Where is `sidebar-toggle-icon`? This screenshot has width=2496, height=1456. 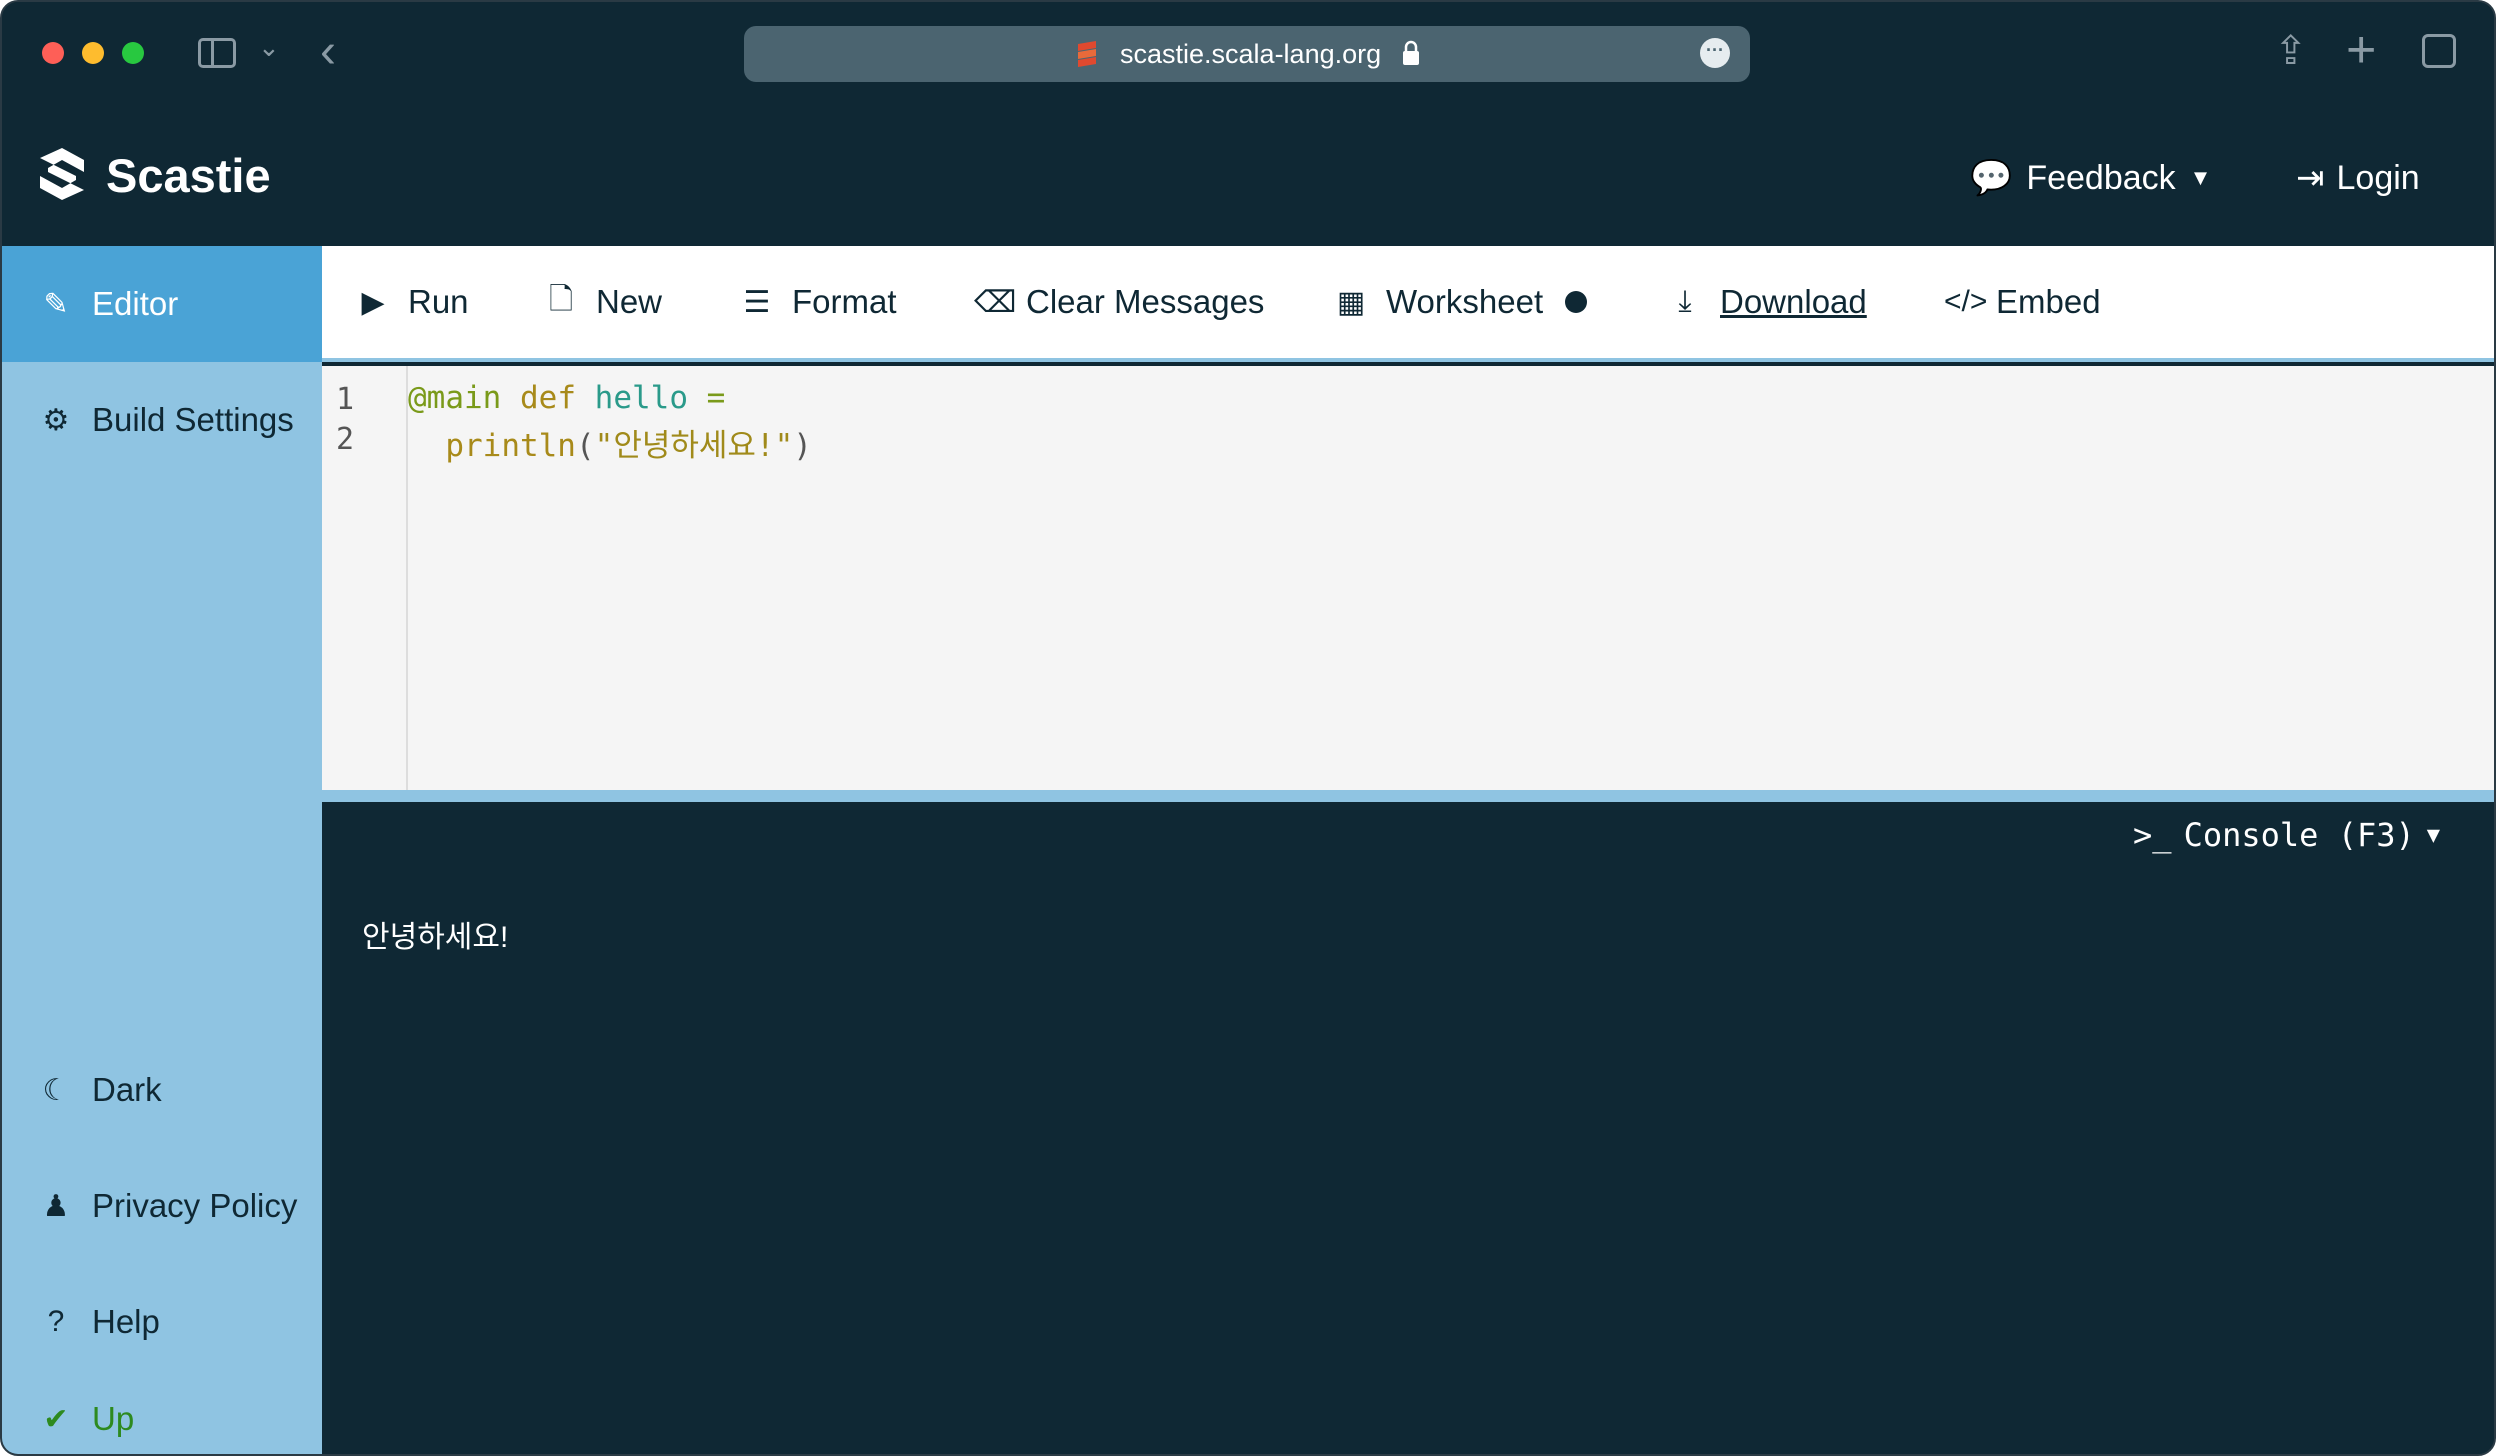
sidebar-toggle-icon is located at coordinates (217, 53).